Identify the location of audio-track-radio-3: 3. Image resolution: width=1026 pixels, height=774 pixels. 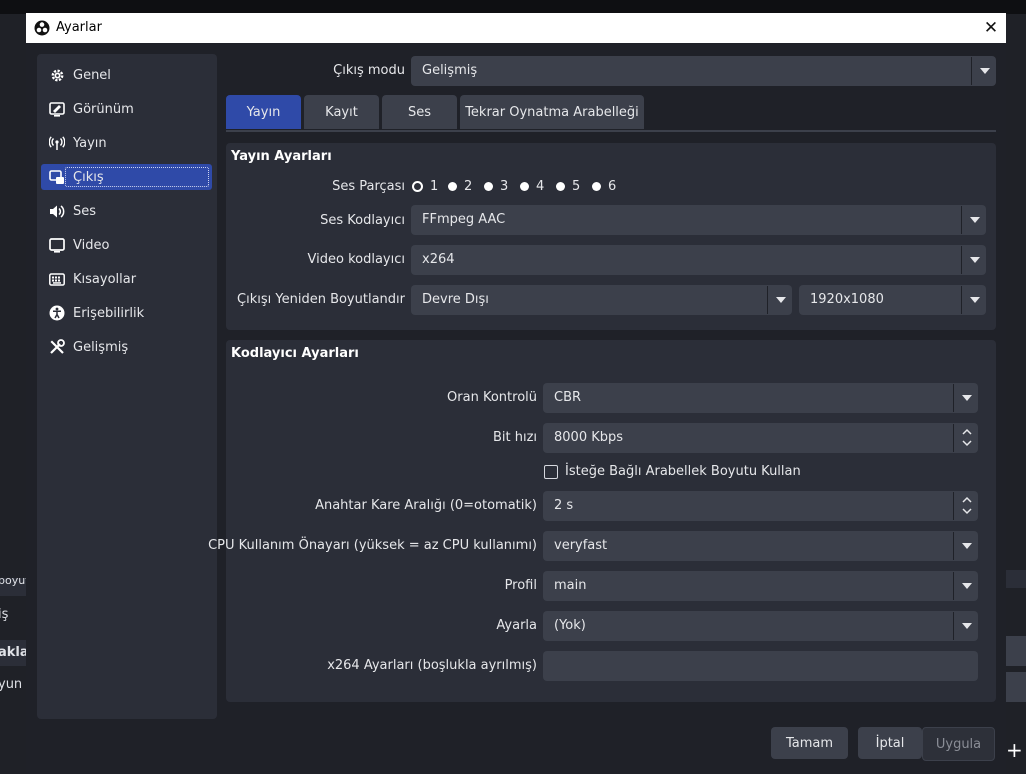
(496, 186).